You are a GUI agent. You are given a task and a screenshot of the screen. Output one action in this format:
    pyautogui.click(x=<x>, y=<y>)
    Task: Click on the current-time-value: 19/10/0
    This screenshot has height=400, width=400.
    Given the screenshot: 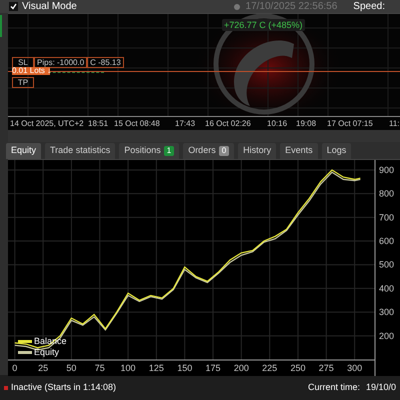 What is the action you would take?
    pyautogui.click(x=381, y=387)
    